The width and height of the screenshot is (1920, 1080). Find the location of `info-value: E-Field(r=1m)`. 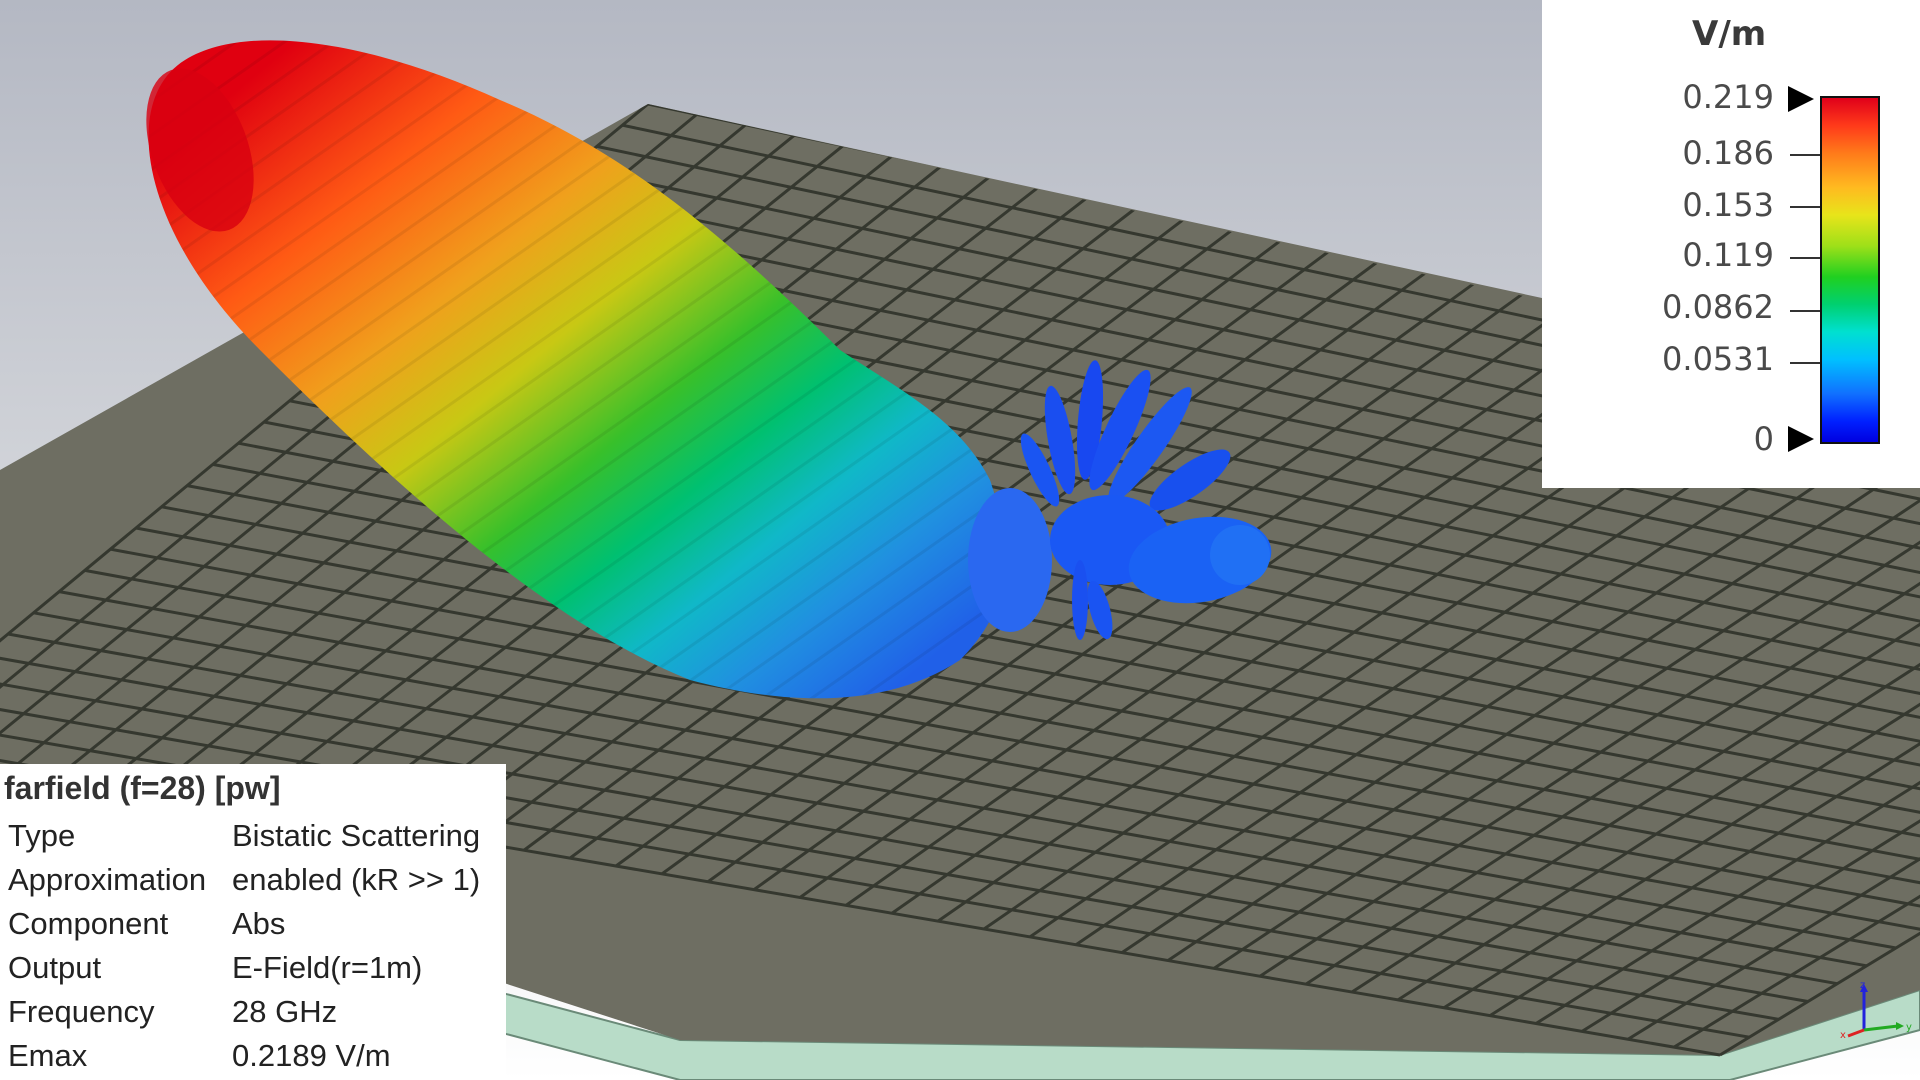

info-value: E-Field(r=1m) is located at coordinates (327, 967).